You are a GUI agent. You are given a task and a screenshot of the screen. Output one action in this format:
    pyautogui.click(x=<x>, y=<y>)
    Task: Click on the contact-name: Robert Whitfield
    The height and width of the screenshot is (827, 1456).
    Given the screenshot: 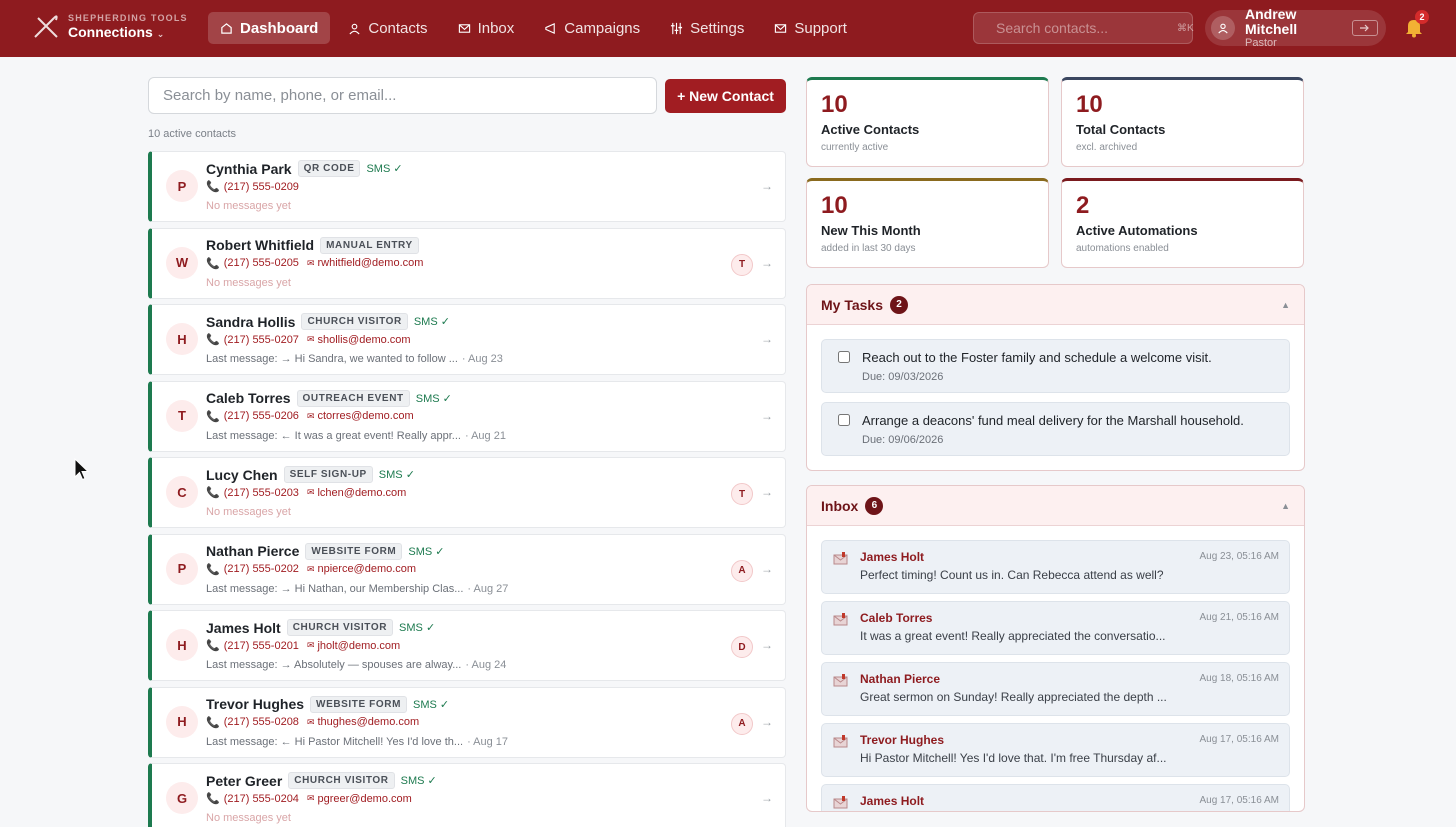 What is the action you would take?
    pyautogui.click(x=260, y=245)
    